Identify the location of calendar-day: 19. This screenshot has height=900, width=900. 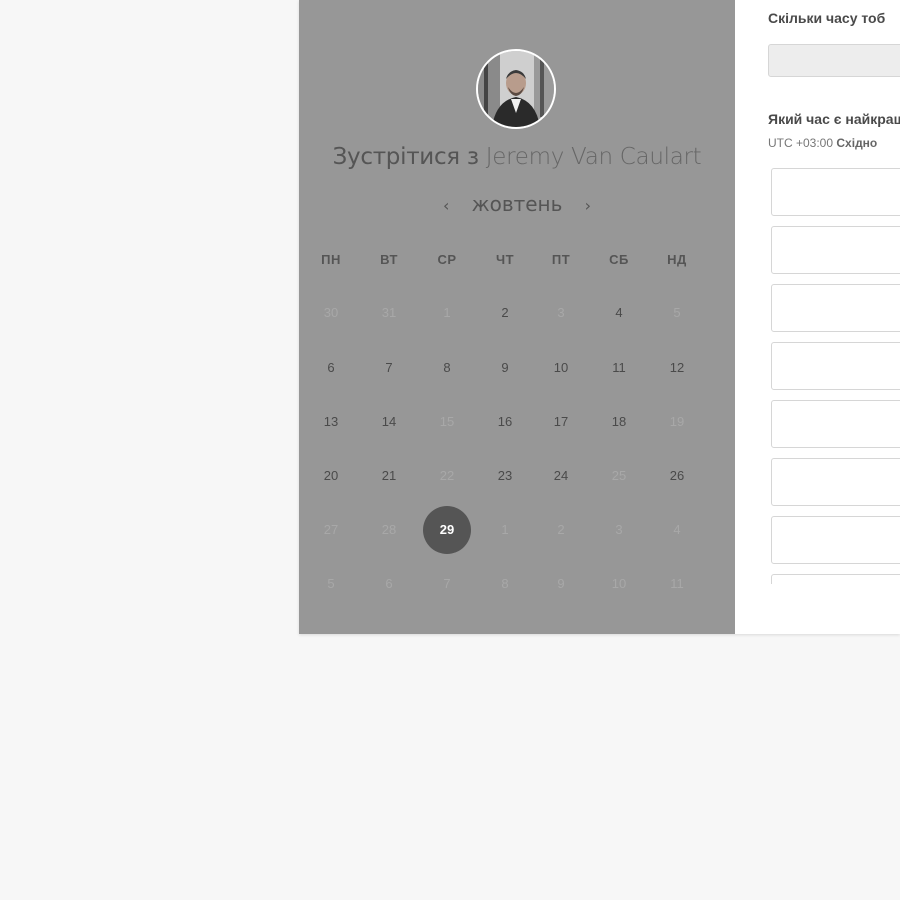
(677, 421).